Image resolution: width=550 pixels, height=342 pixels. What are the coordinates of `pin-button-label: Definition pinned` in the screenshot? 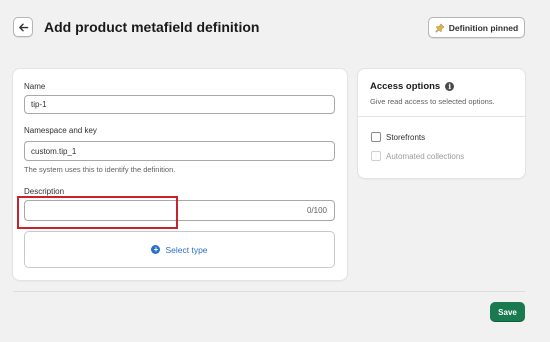 It's located at (483, 27).